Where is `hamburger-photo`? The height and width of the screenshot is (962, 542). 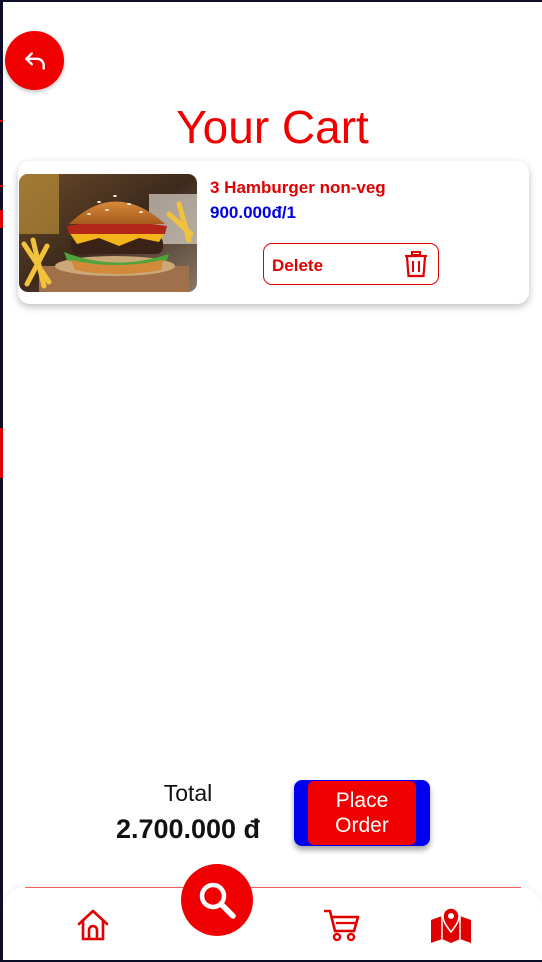
hamburger-photo is located at coordinates (108, 233).